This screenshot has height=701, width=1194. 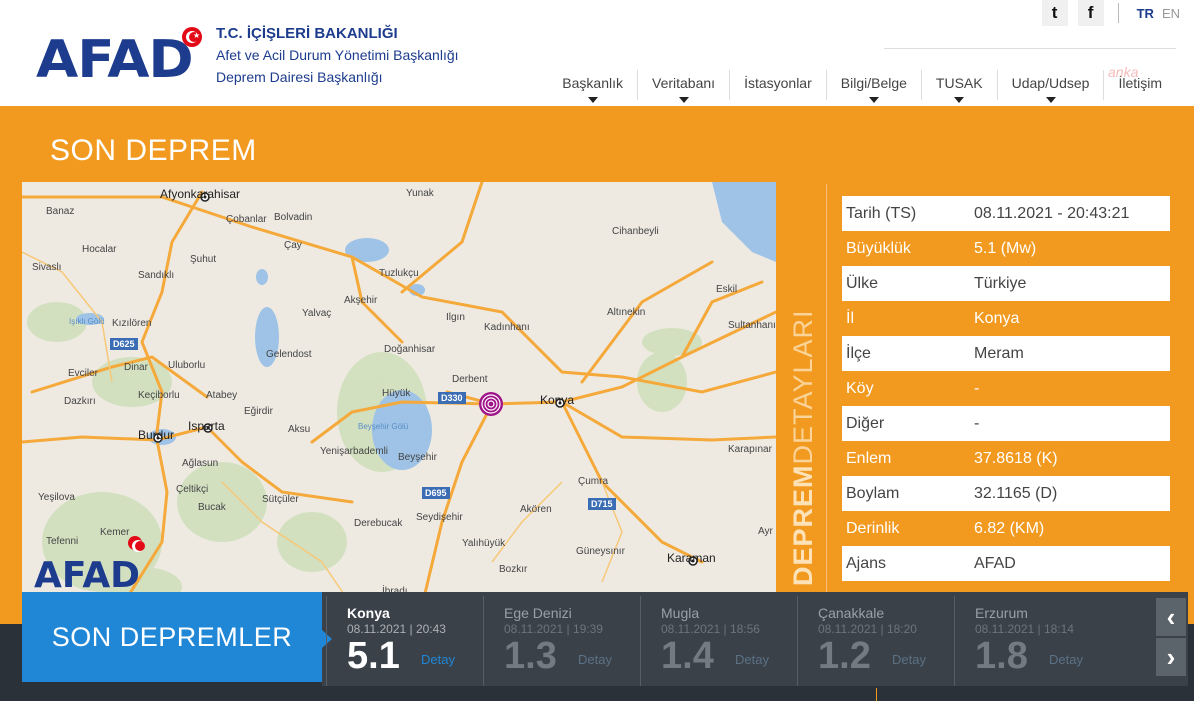 I want to click on map-place-label: Şuhut, so click(x=203, y=259).